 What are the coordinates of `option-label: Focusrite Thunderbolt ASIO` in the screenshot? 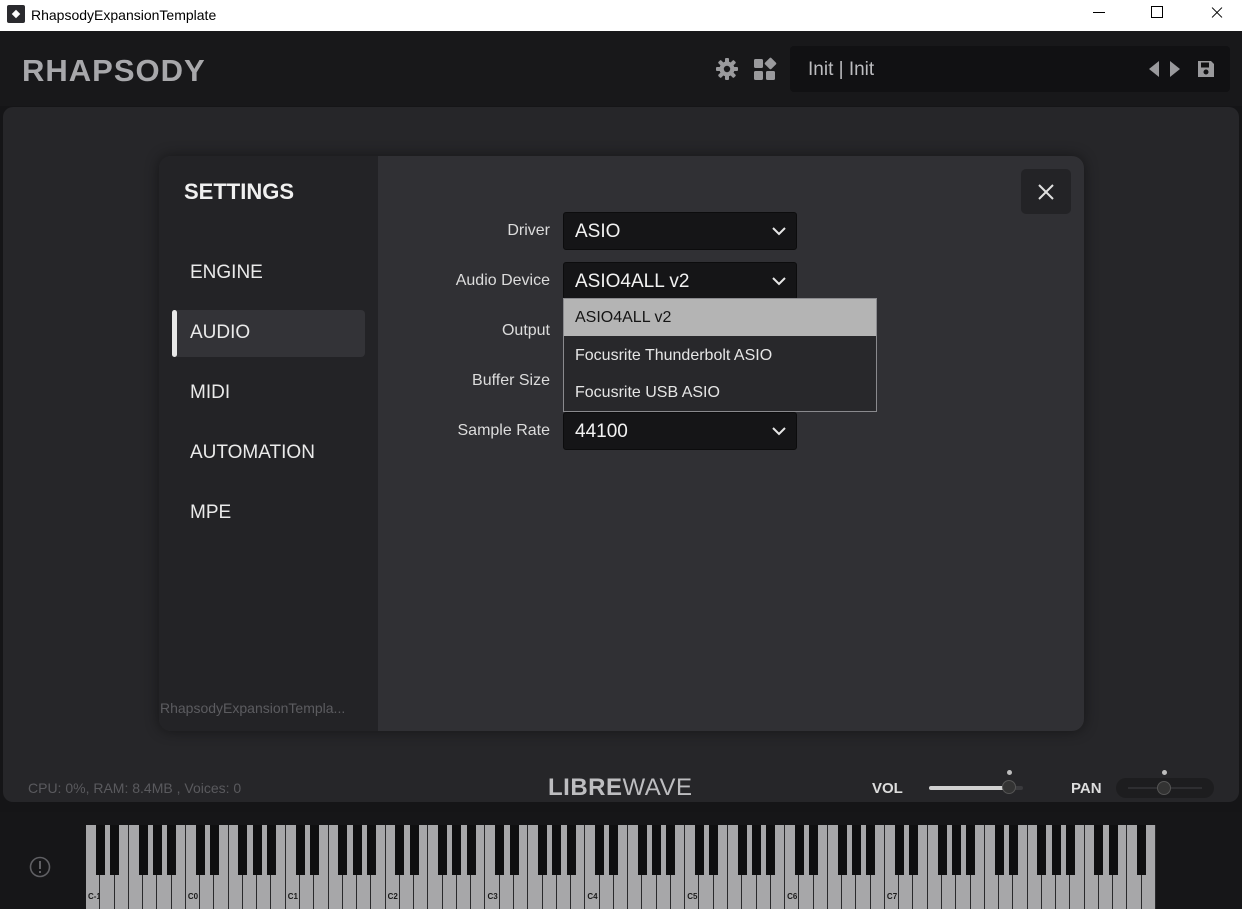 It's located at (674, 355).